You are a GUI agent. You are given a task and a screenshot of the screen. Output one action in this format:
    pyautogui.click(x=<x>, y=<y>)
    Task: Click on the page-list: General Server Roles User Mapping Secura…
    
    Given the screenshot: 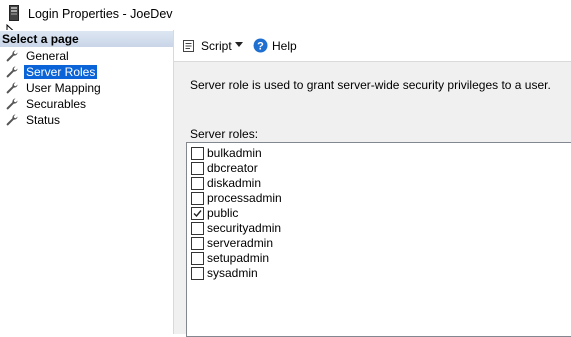 What is the action you would take?
    pyautogui.click(x=86, y=88)
    